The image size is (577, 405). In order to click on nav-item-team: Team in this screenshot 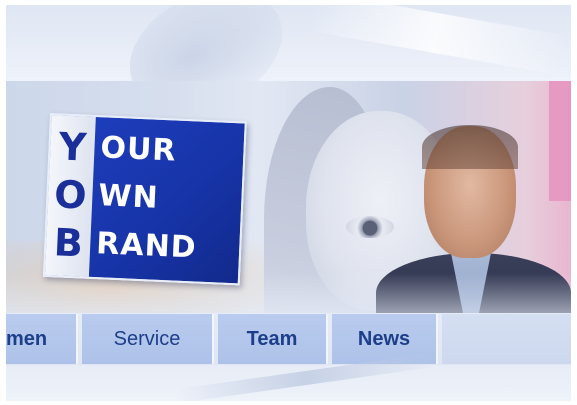, I will do `click(273, 339)`.